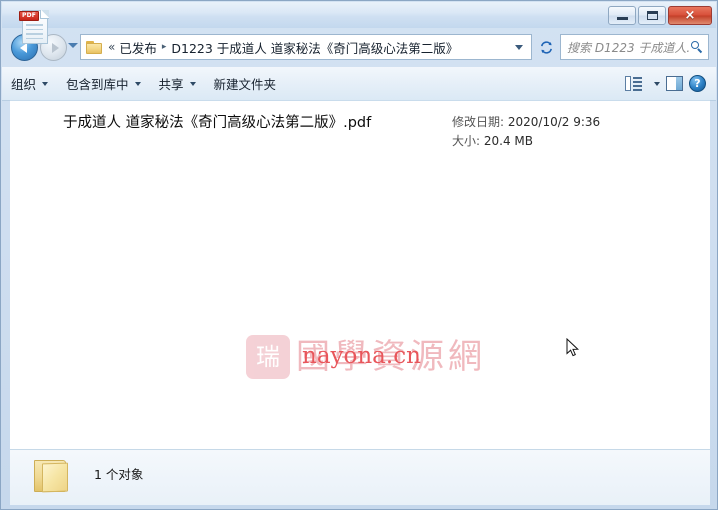  What do you see at coordinates (268, 357) in the screenshot?
I see `watermark-stamp-icon: 瑞` at bounding box center [268, 357].